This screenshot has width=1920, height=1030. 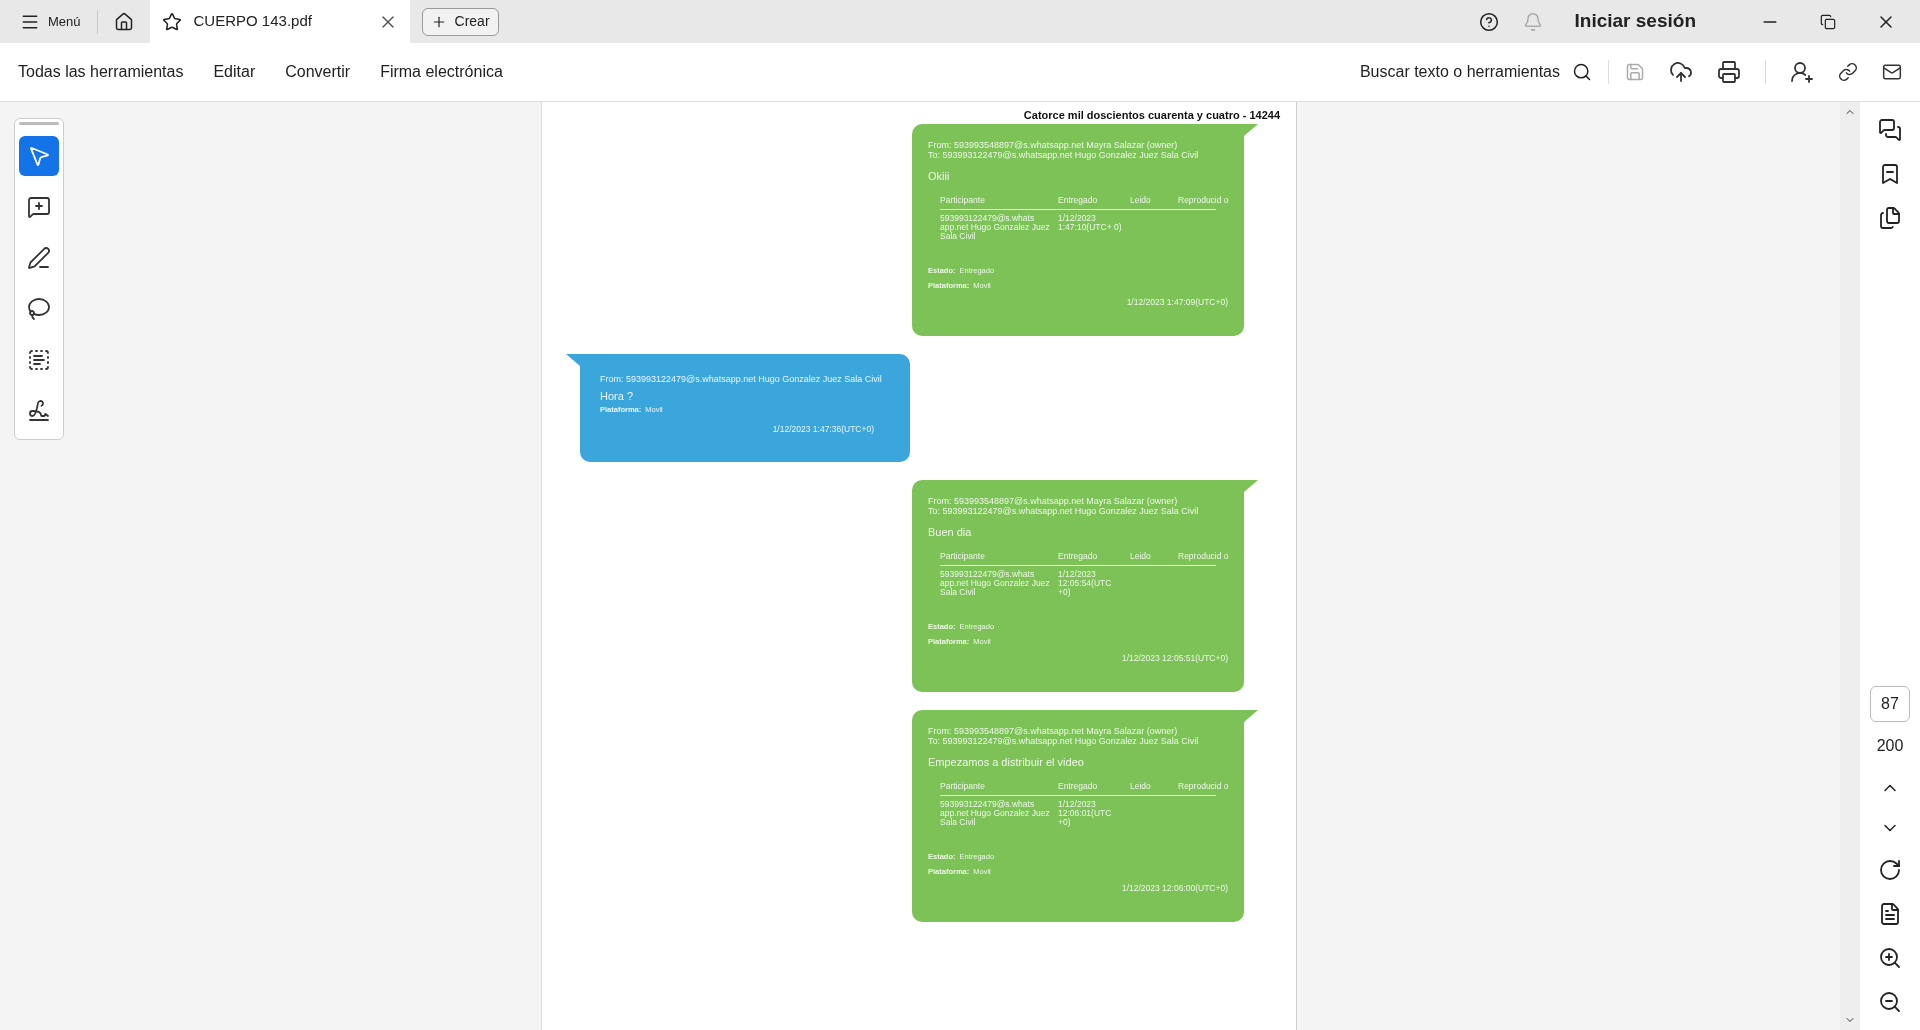 I want to click on star-icon, so click(x=171, y=21).